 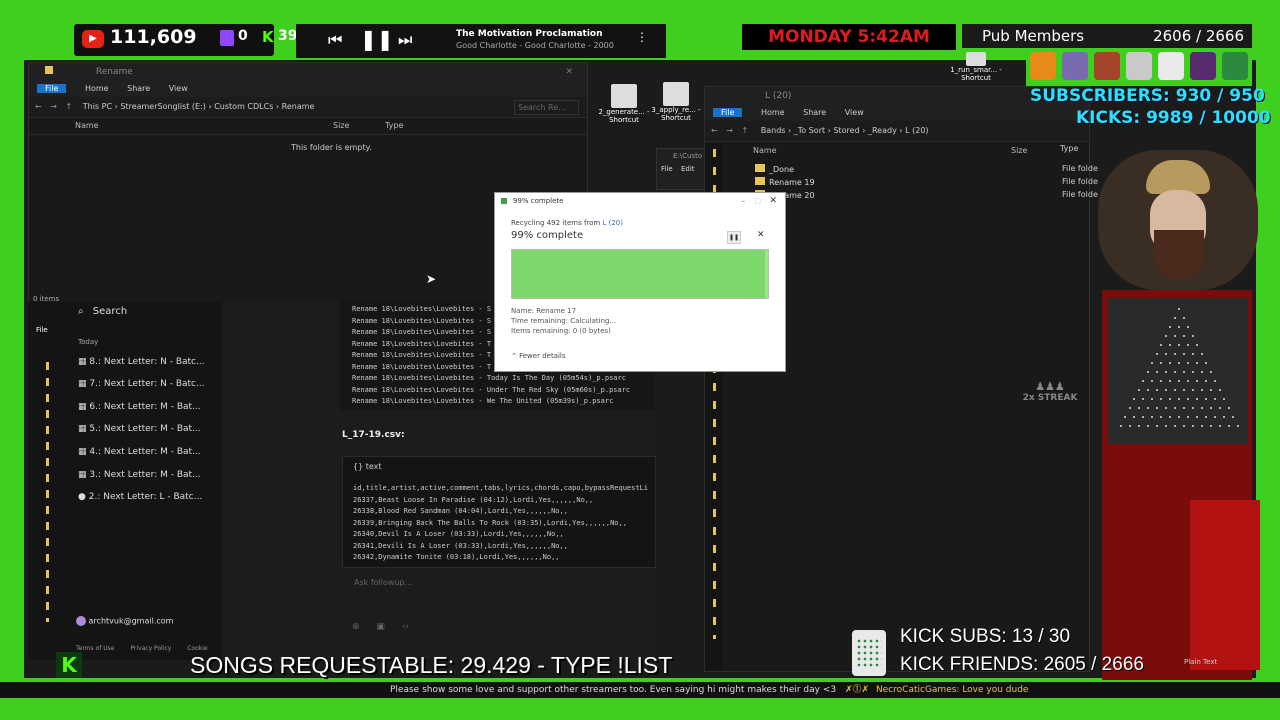 I want to click on search-button: ⌕ Search, so click(x=102, y=311).